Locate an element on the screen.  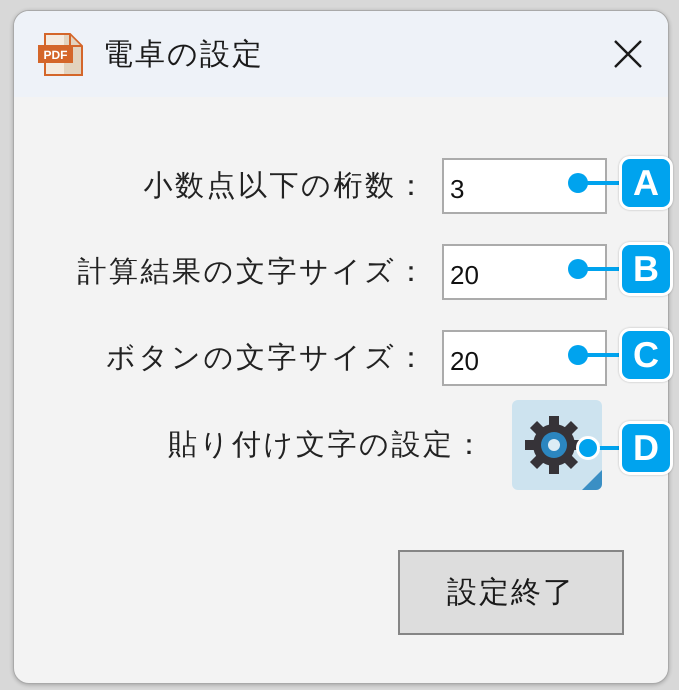
corner-triangle-icon is located at coordinates (592, 480).